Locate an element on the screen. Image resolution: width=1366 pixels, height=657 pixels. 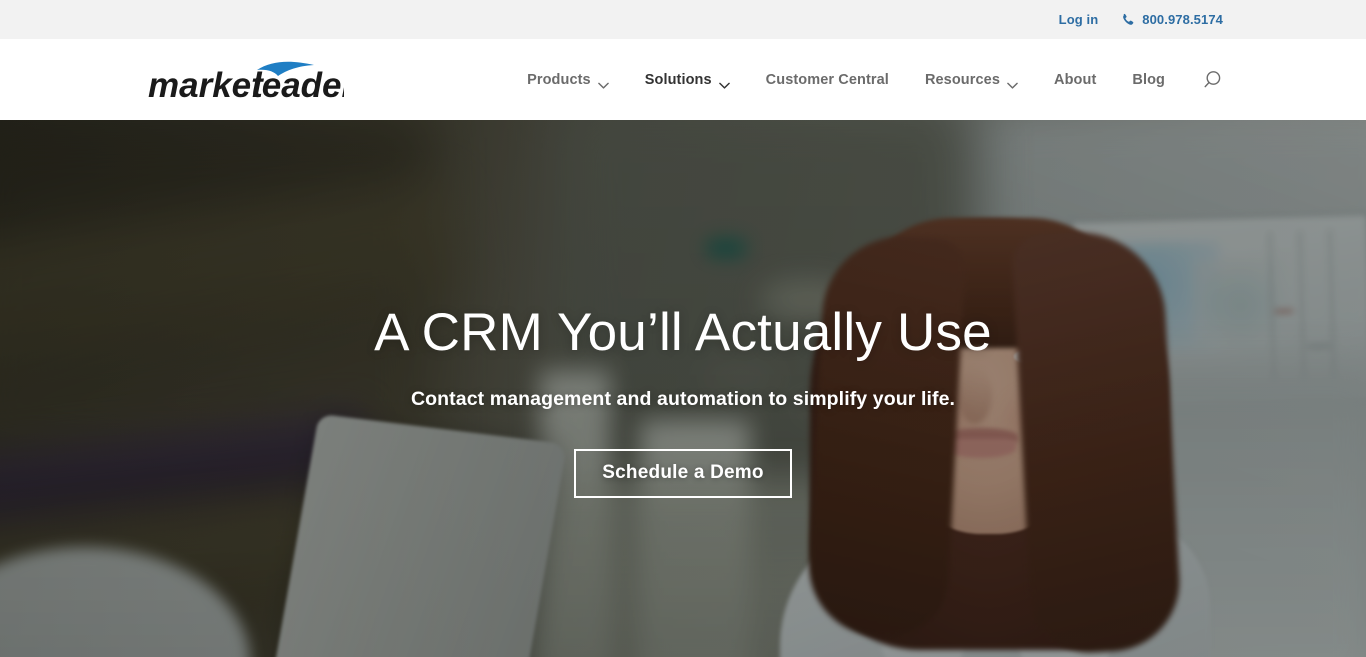
nav-item-customer-central: Customer Central is located at coordinates (827, 80).